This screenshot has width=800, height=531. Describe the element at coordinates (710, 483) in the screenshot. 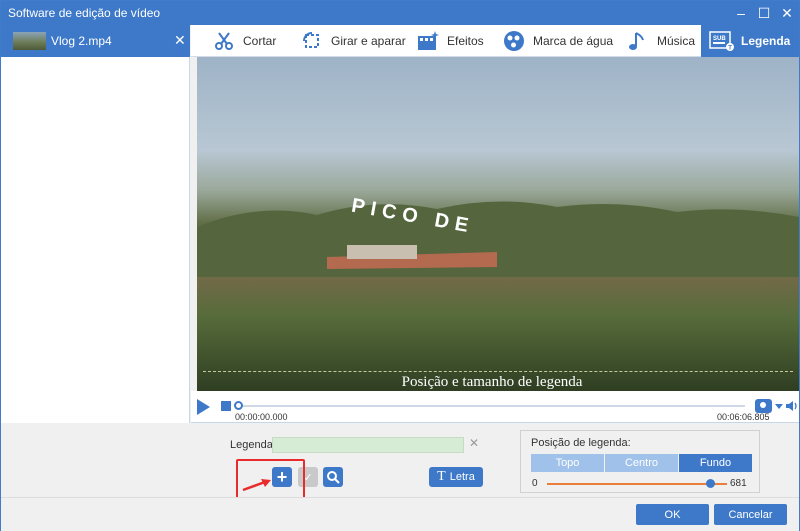

I see `position-slider-handle` at that location.